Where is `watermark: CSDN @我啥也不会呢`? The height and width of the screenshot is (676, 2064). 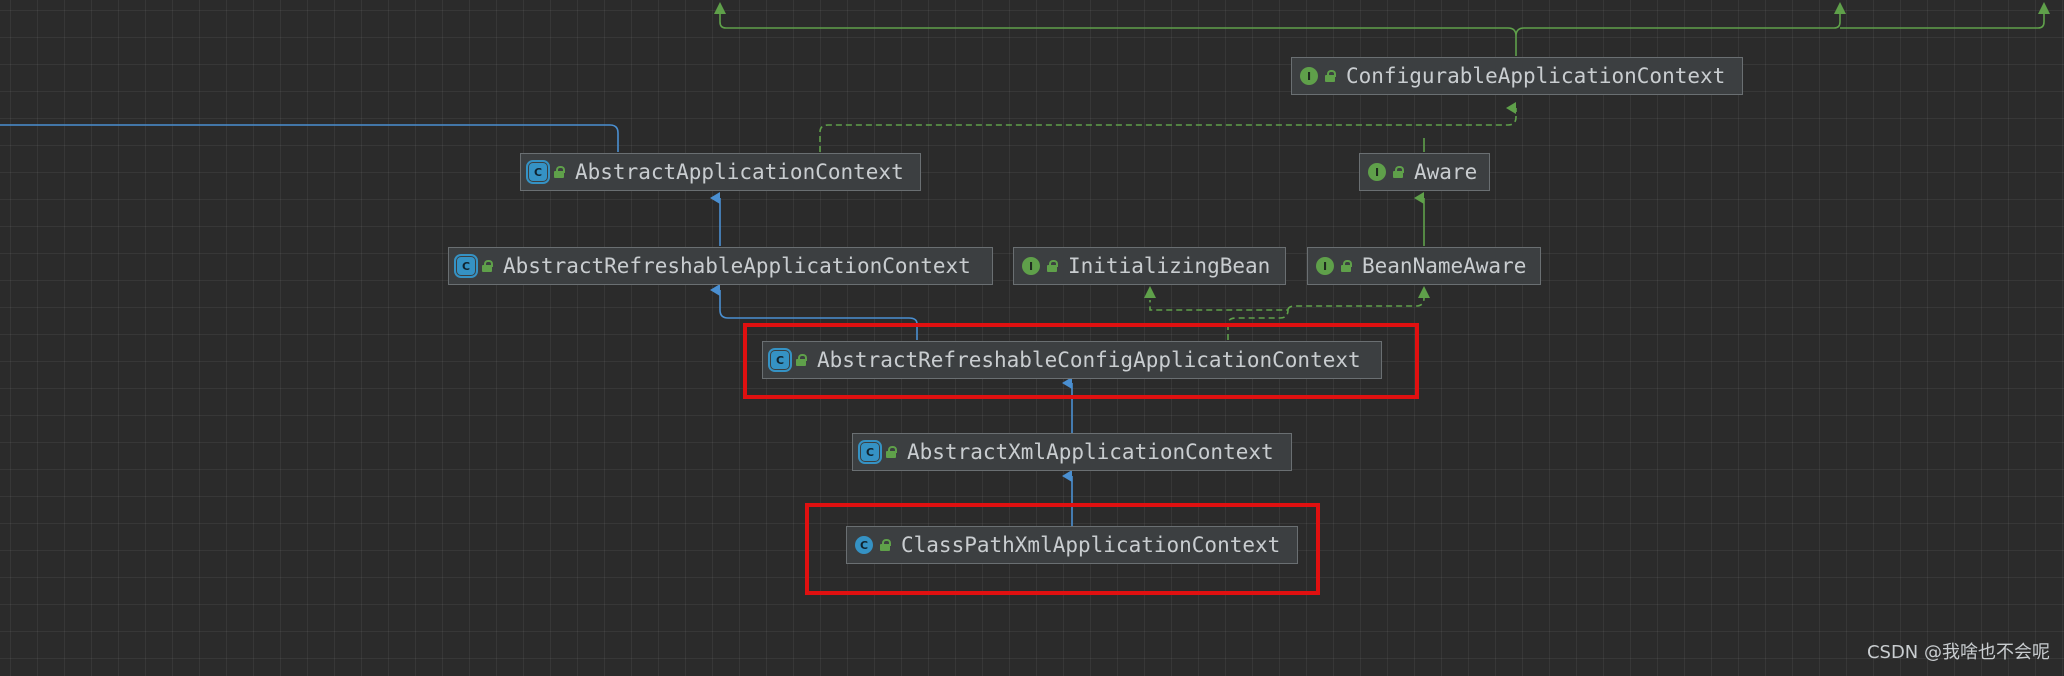
watermark: CSDN @我啥也不会呢 is located at coordinates (1958, 652).